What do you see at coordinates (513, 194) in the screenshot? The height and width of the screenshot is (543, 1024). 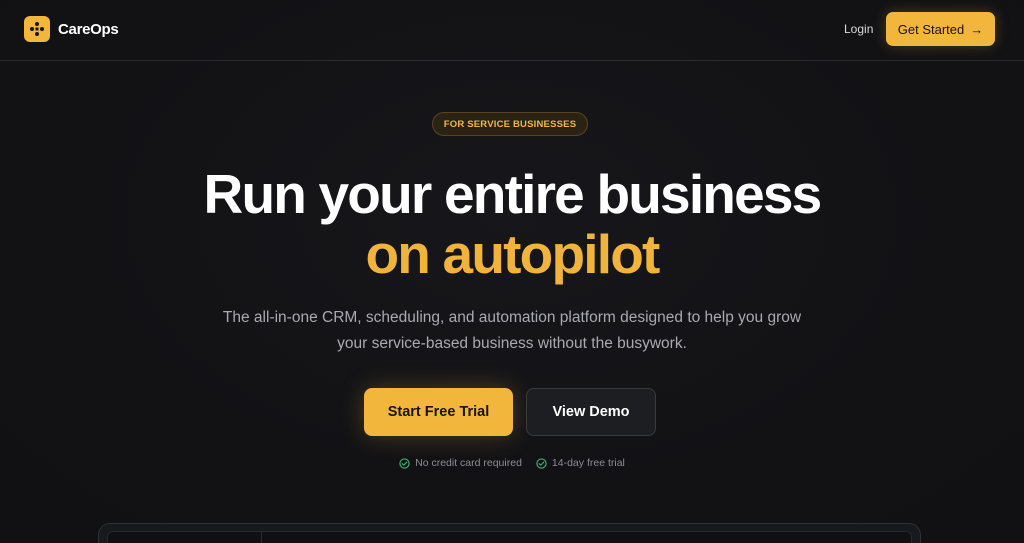 I see `hero-headline: Run your entire business` at bounding box center [513, 194].